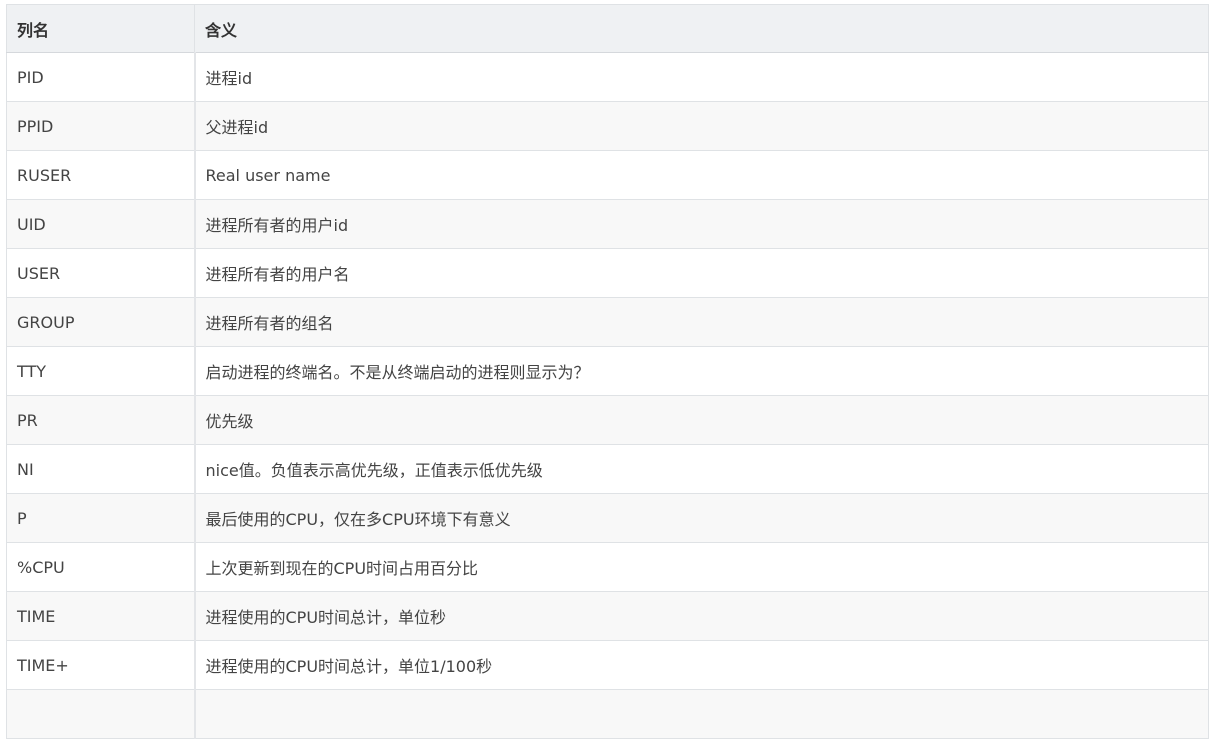 This screenshot has width=1214, height=739. I want to click on row-name-cell: TTY, so click(101, 371).